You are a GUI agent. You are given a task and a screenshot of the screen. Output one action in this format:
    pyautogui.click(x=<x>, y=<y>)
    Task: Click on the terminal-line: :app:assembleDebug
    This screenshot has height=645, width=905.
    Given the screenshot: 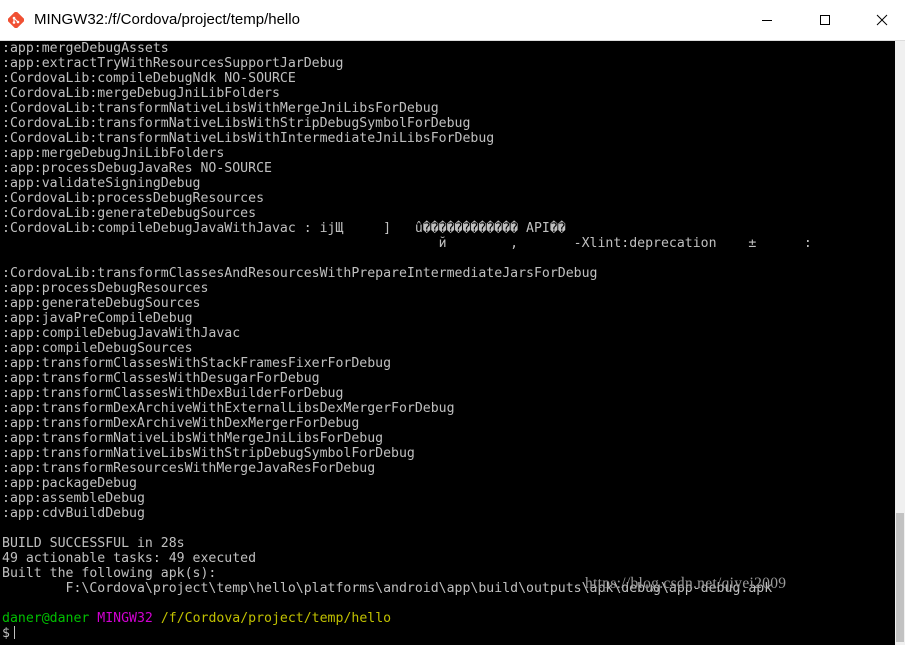 What is the action you would take?
    pyautogui.click(x=73, y=498)
    